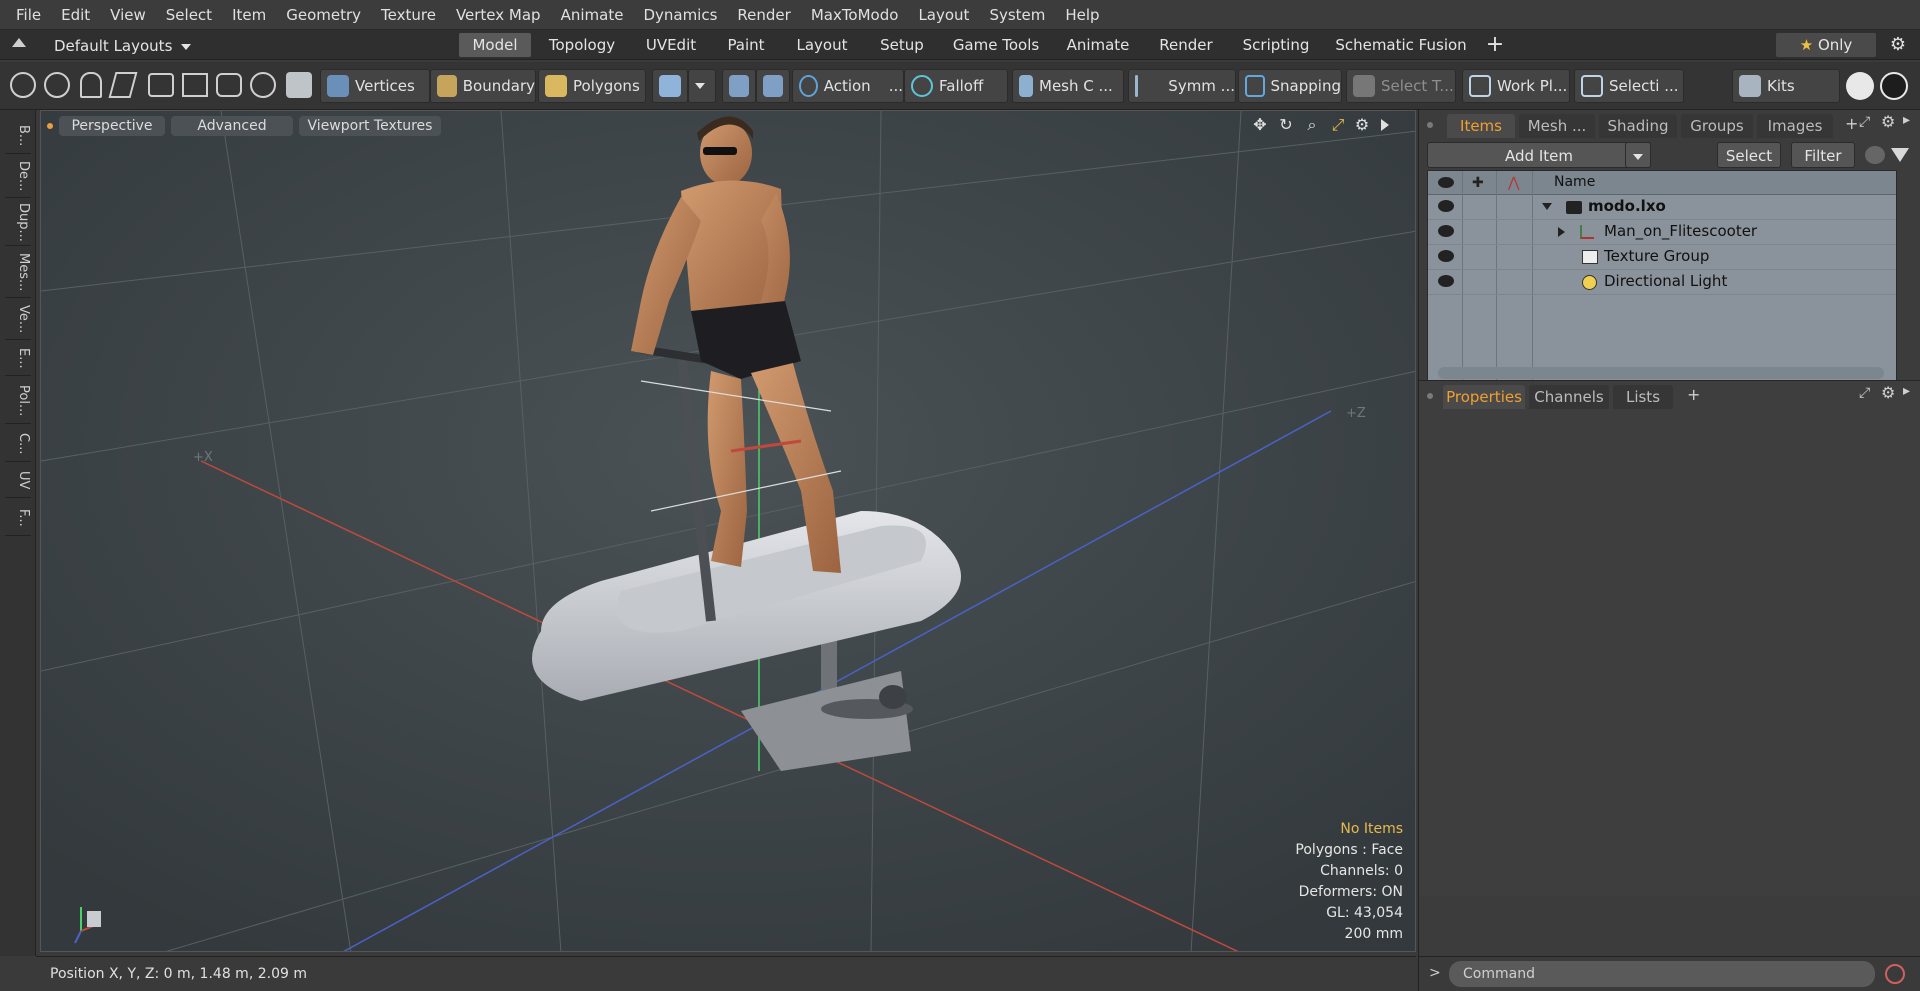 Image resolution: width=1920 pixels, height=991 pixels. I want to click on layout-preset-dropdown: Default Layouts, so click(123, 46).